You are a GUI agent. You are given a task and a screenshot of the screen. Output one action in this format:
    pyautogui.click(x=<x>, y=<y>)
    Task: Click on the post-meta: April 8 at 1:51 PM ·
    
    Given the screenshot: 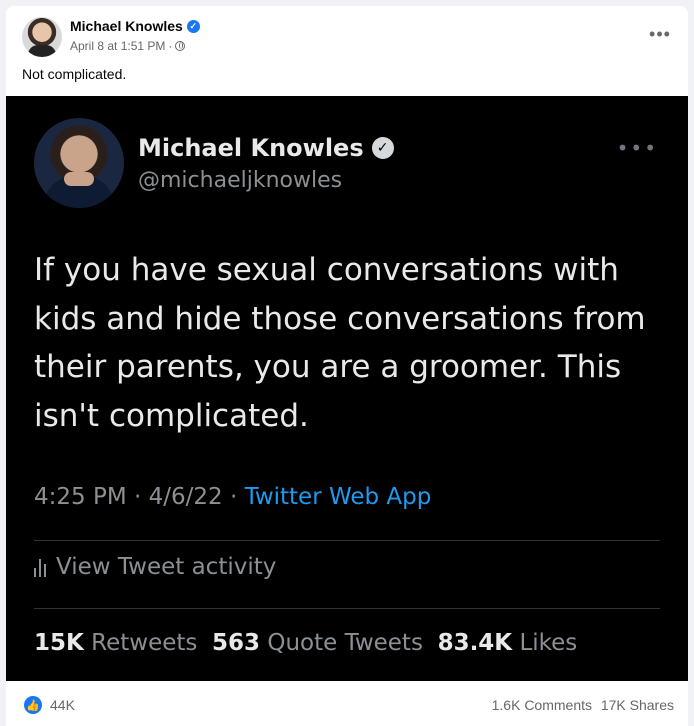 What is the action you would take?
    pyautogui.click(x=128, y=46)
    